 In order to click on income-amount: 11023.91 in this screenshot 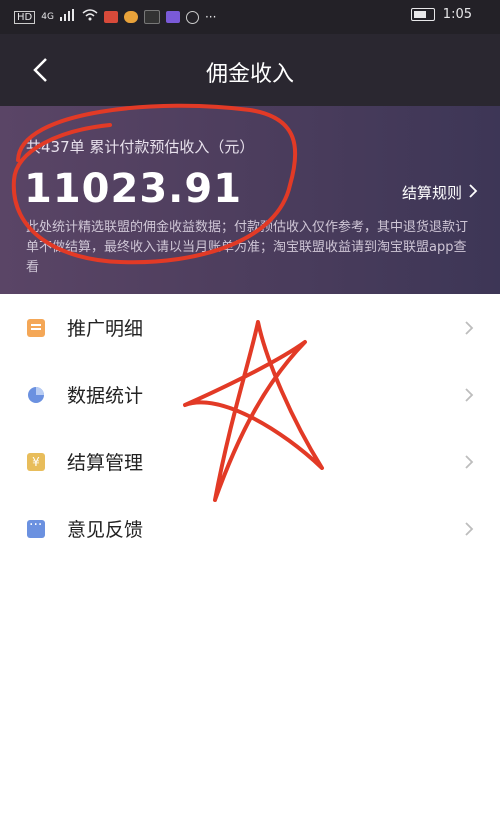, I will do `click(133, 189)`.